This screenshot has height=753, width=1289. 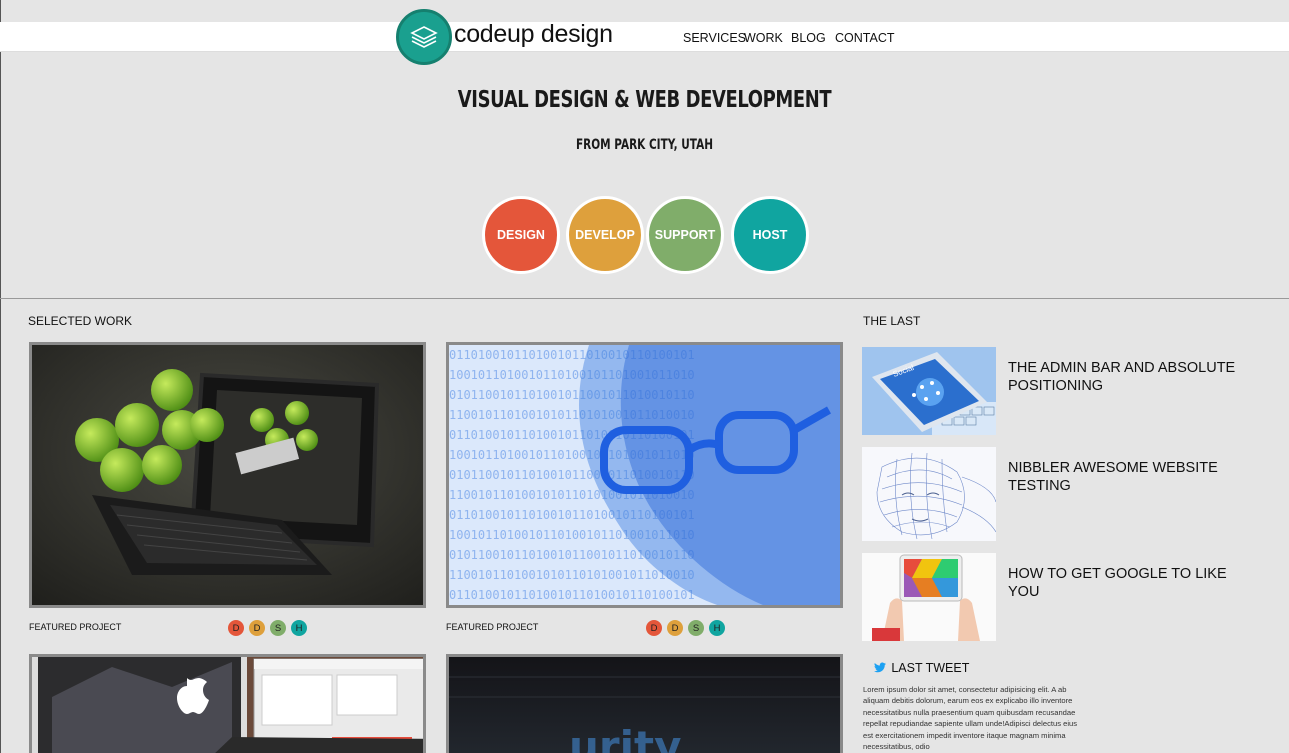 I want to click on nav-services: SERVICES, so click(x=714, y=38).